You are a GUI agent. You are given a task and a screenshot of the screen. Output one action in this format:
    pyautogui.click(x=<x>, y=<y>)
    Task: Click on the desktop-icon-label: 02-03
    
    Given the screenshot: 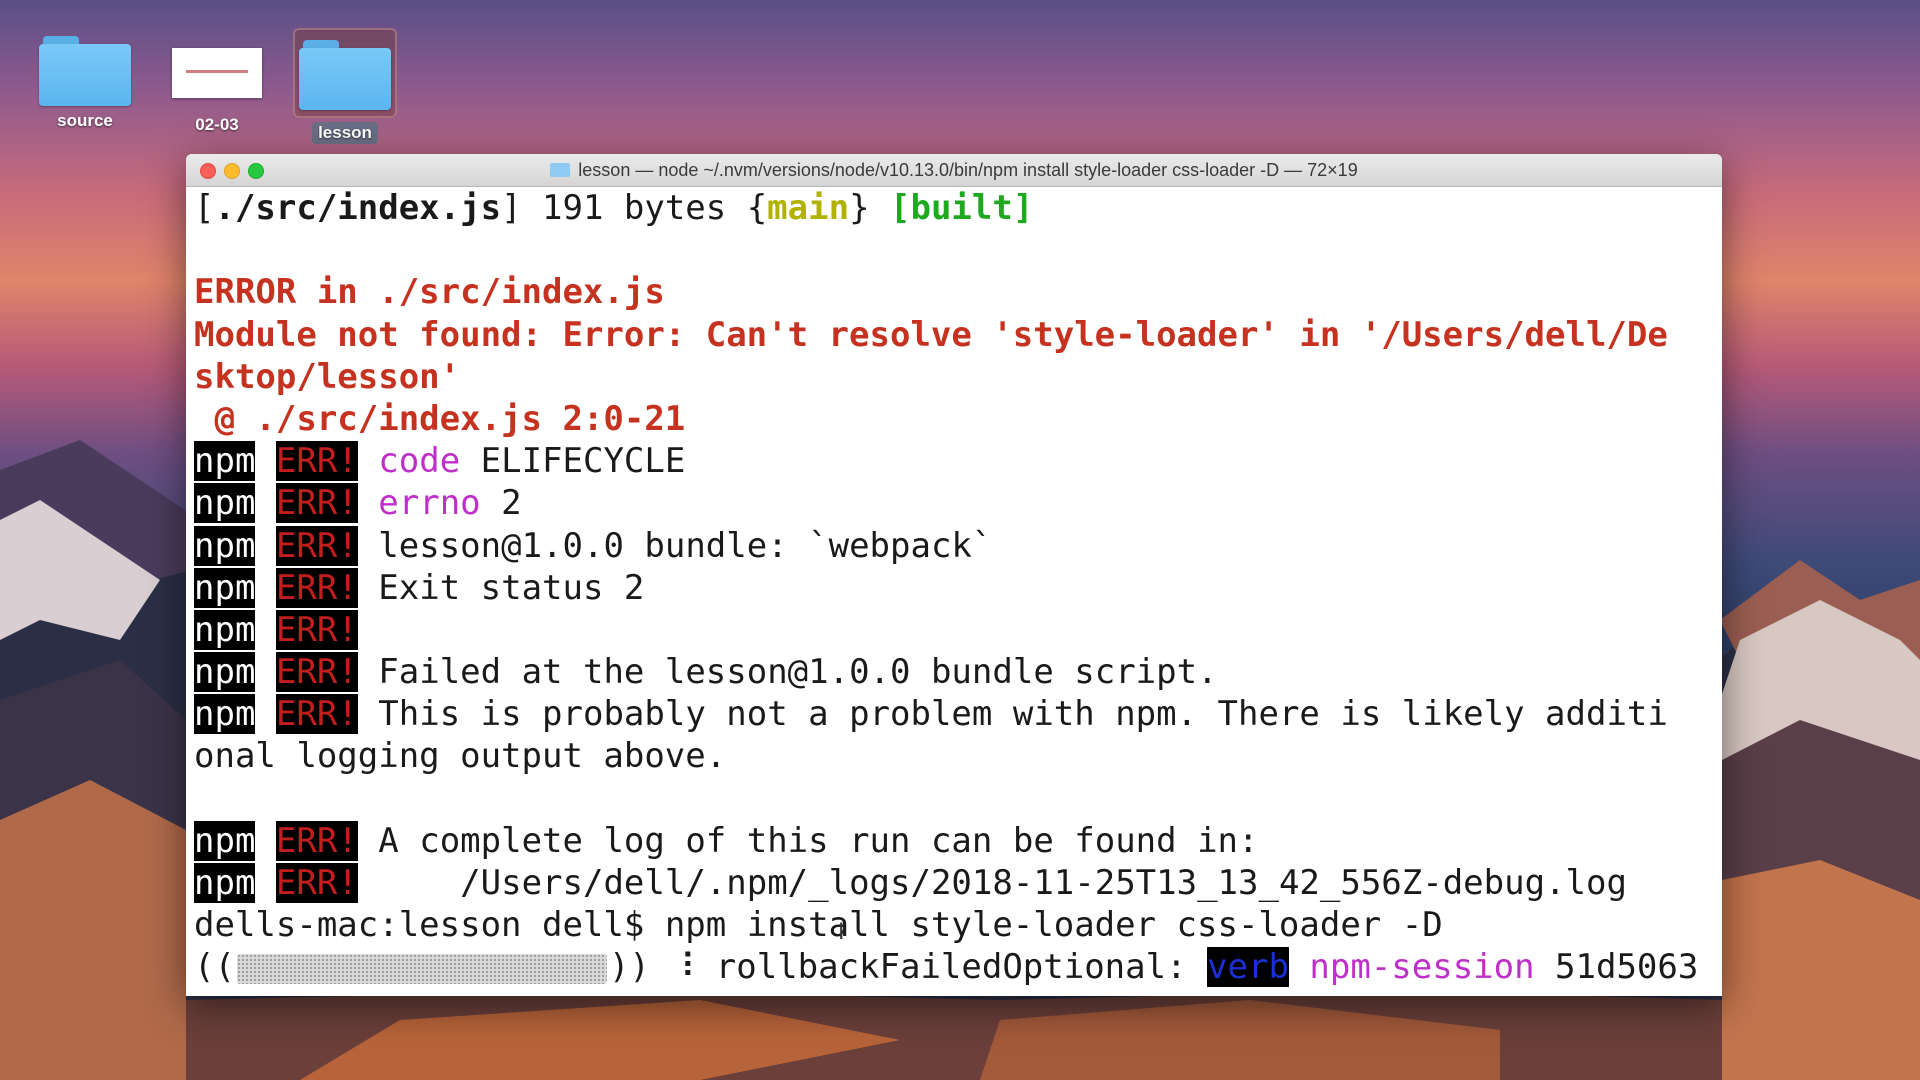 What is the action you would take?
    pyautogui.click(x=217, y=124)
    